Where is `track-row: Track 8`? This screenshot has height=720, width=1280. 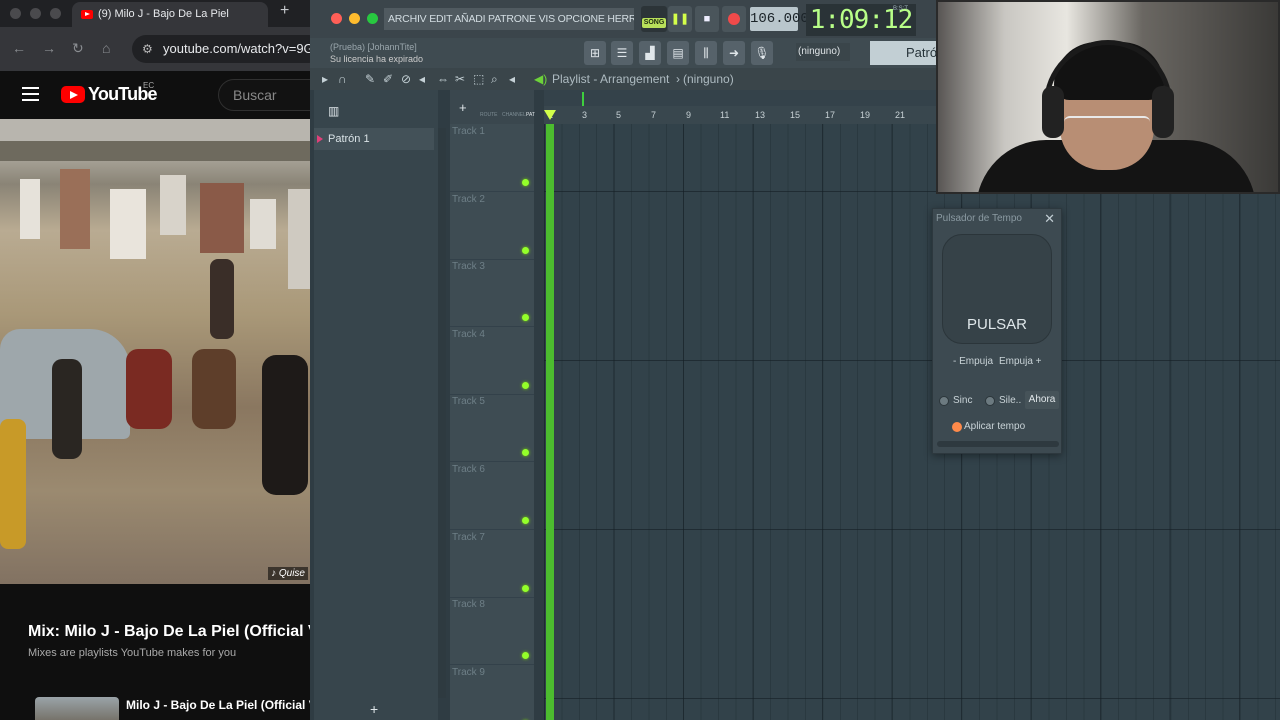
track-row: Track 8 is located at coordinates (492, 631).